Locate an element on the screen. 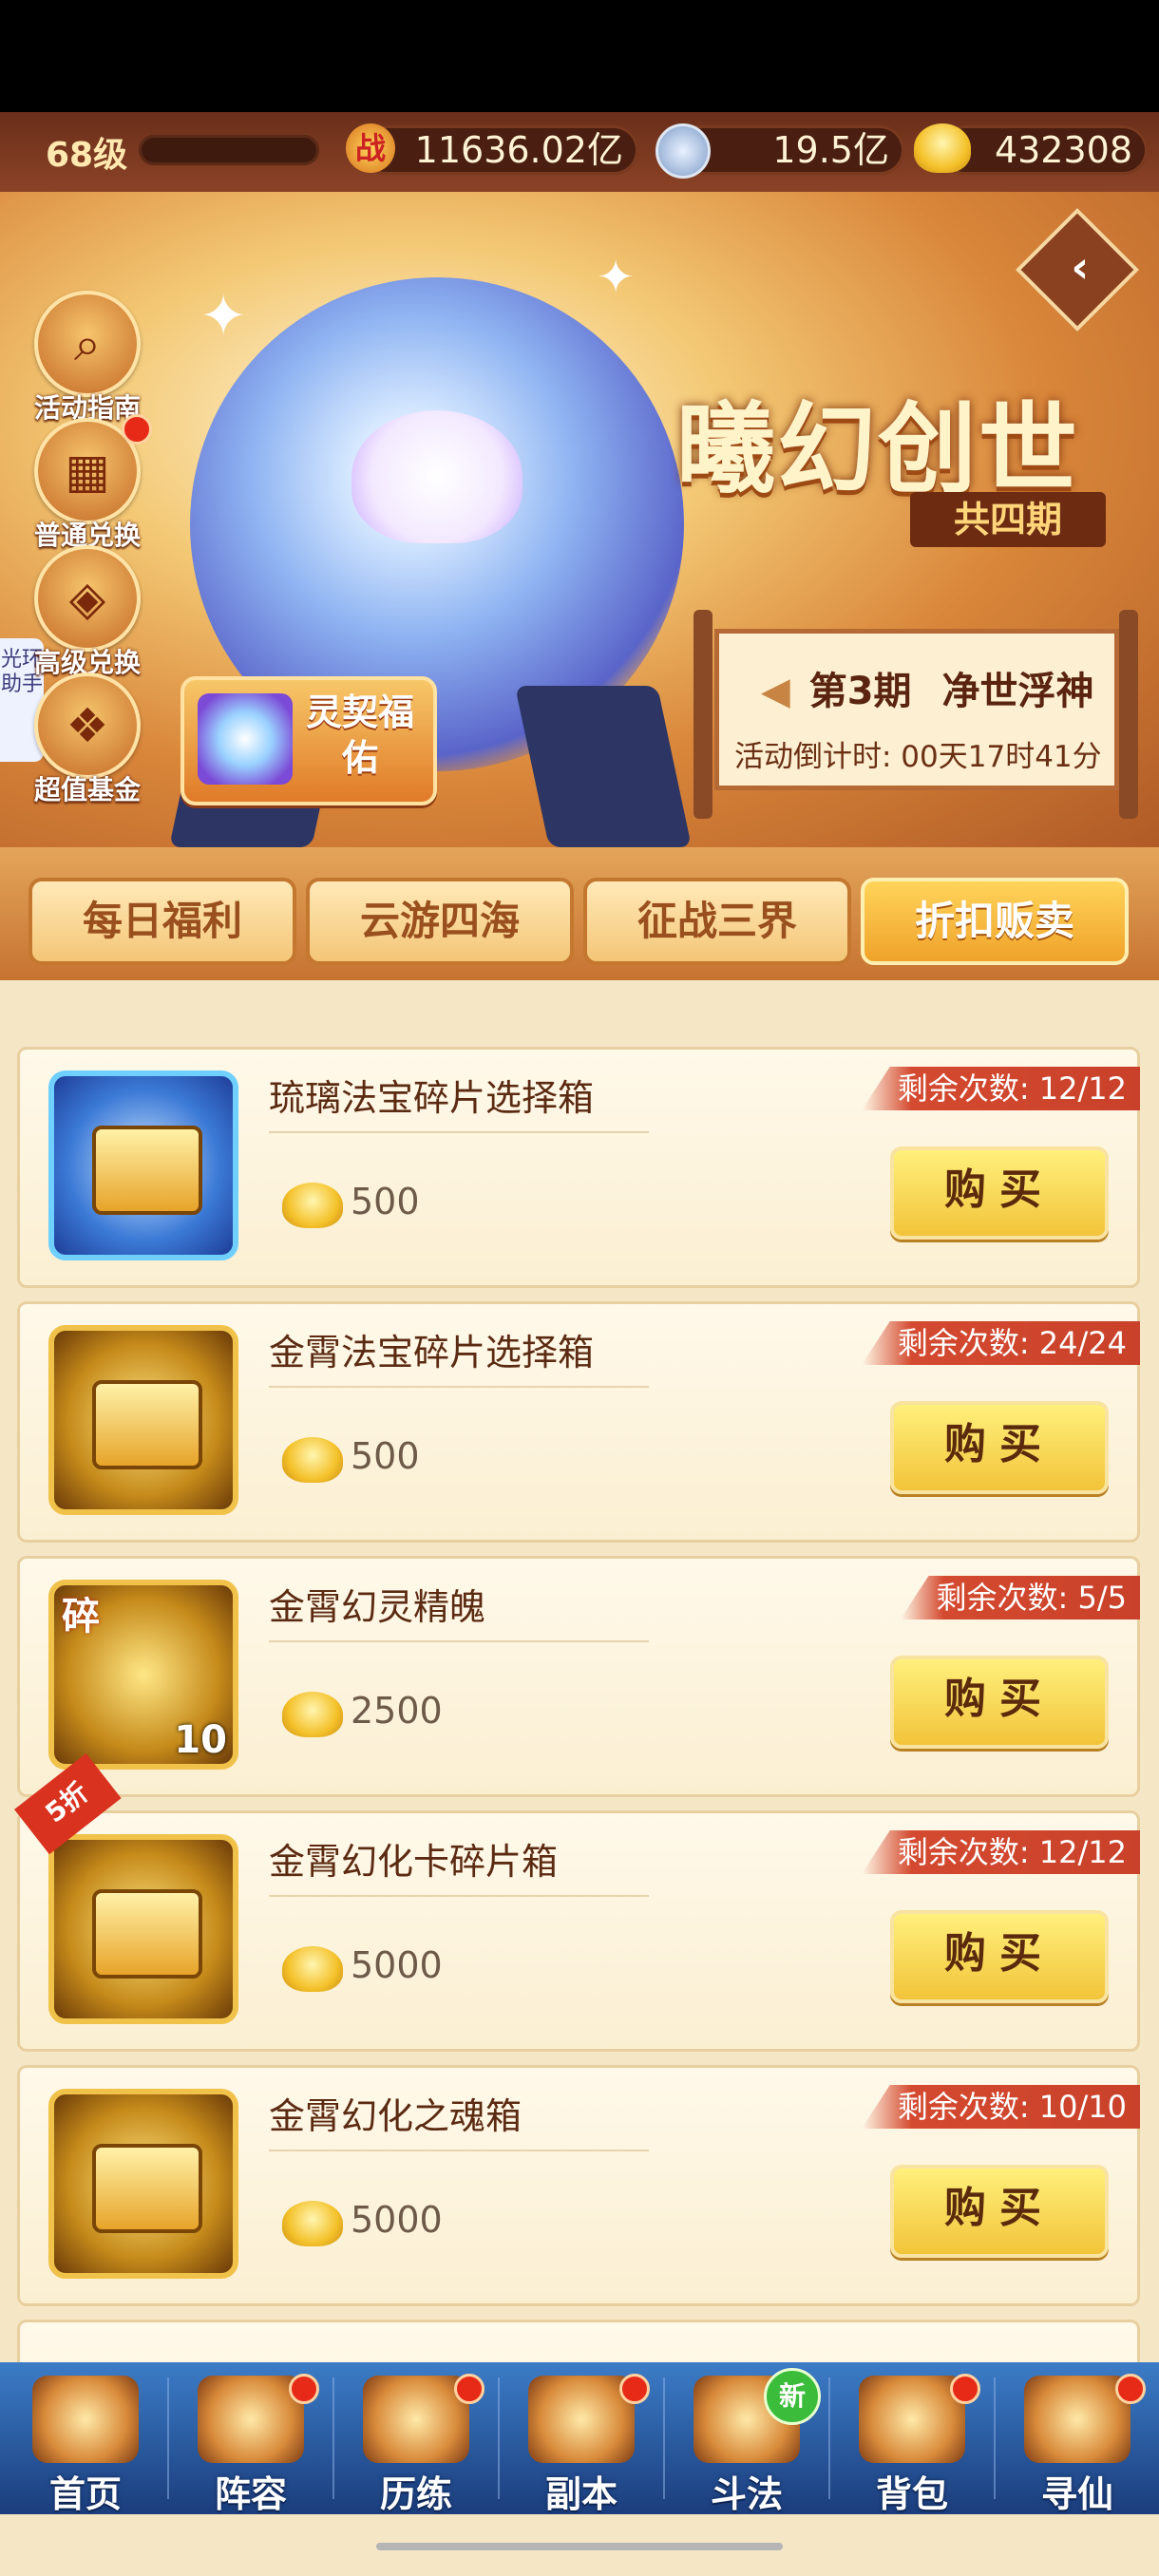 The width and height of the screenshot is (1159, 2576). soul-box-icon is located at coordinates (143, 2184).